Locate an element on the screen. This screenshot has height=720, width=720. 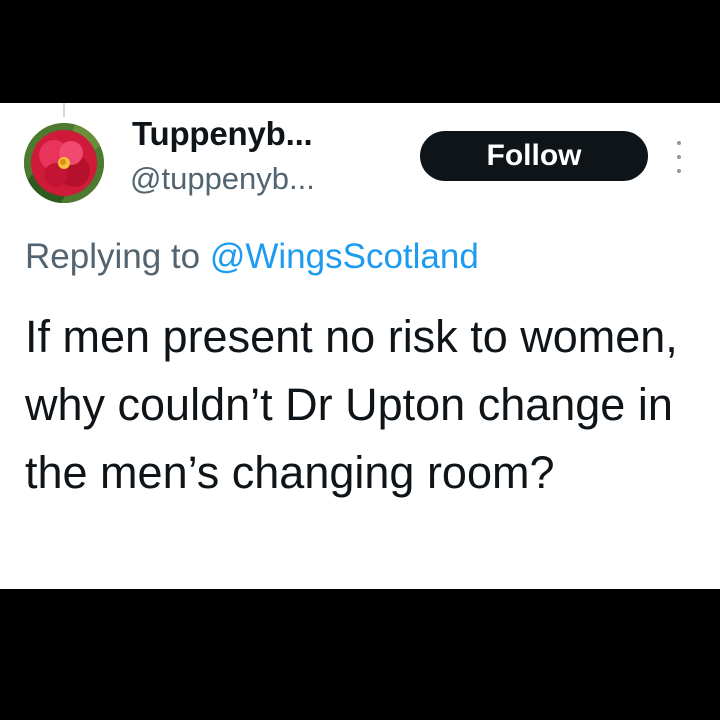
follow-button: Follow is located at coordinates (534, 156).